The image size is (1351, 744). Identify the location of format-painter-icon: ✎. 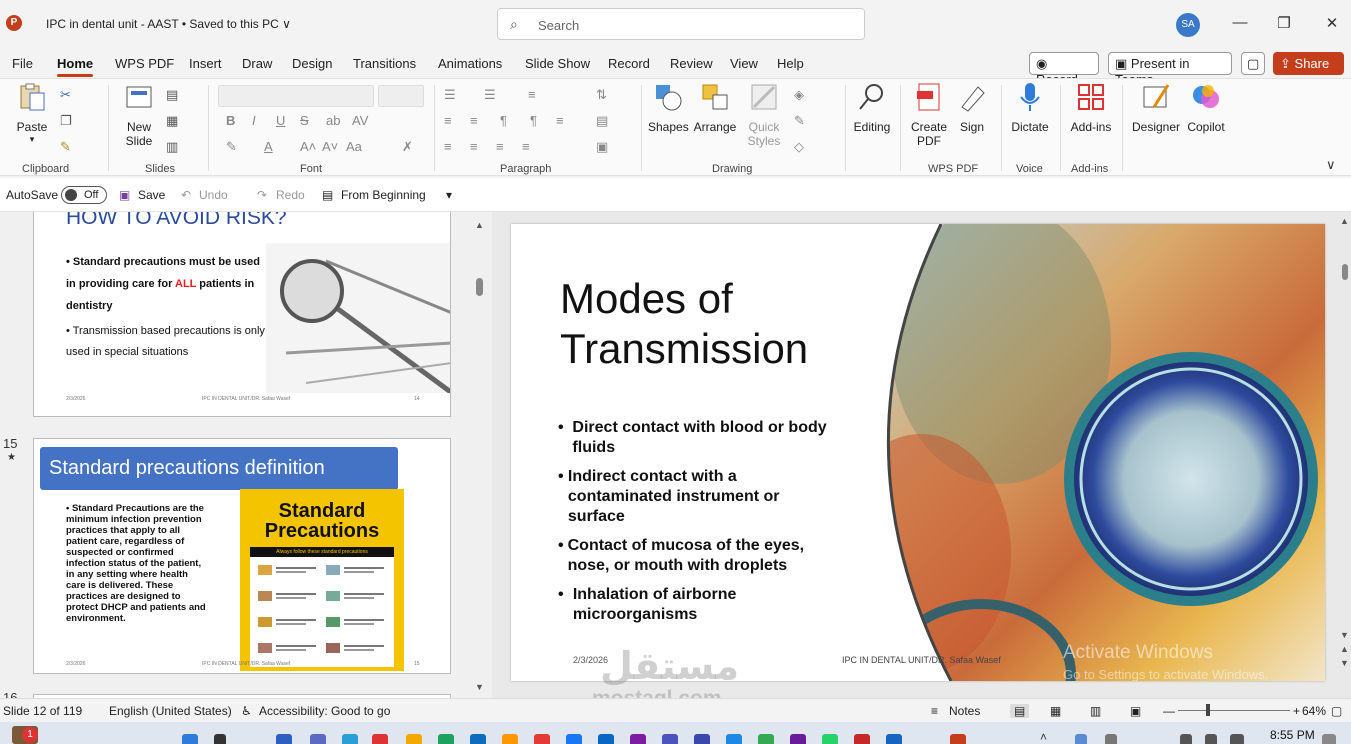
(65, 147).